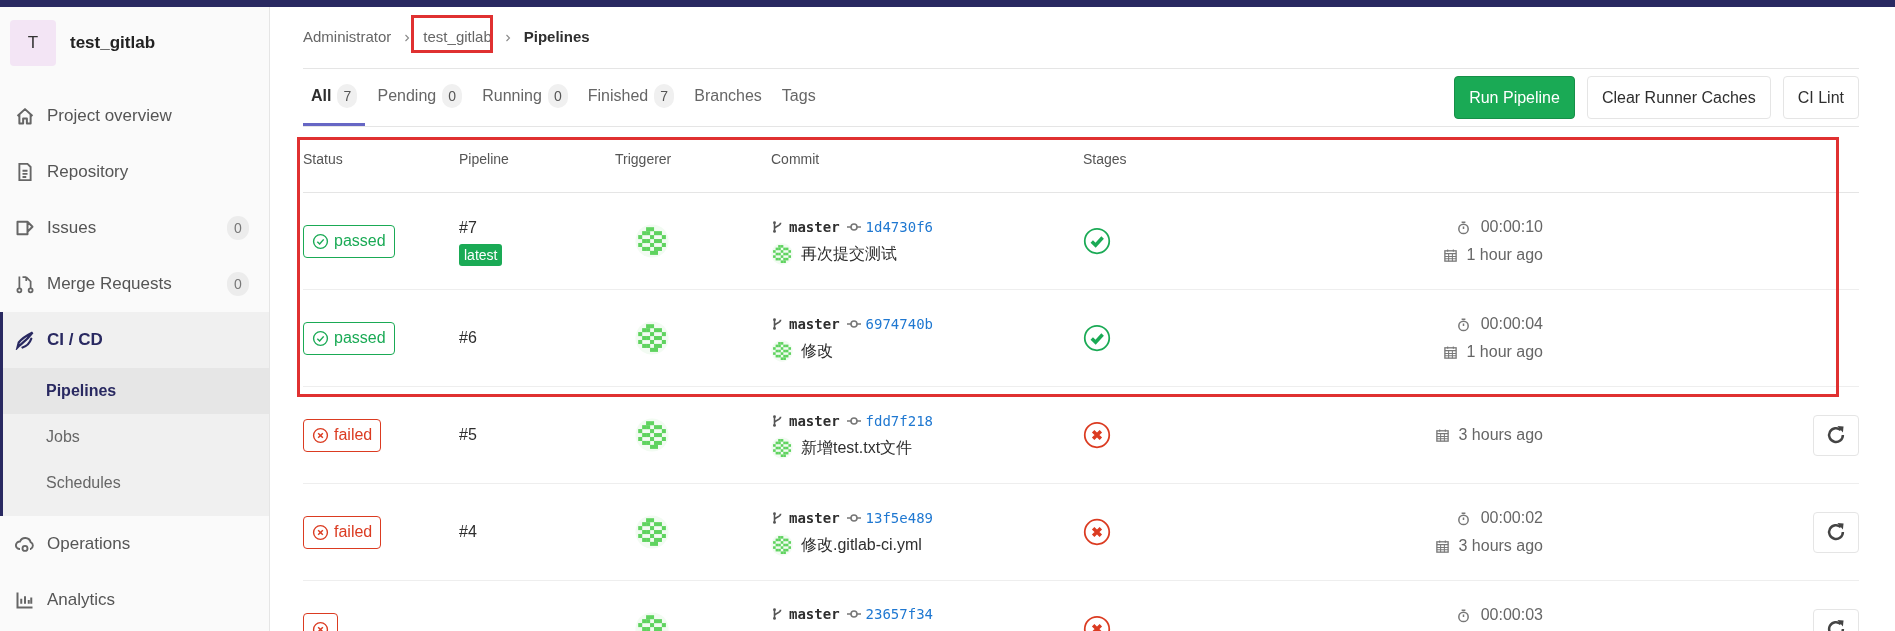 This screenshot has width=1895, height=631. What do you see at coordinates (136, 116) in the screenshot?
I see `sidebar-item: Project overview` at bounding box center [136, 116].